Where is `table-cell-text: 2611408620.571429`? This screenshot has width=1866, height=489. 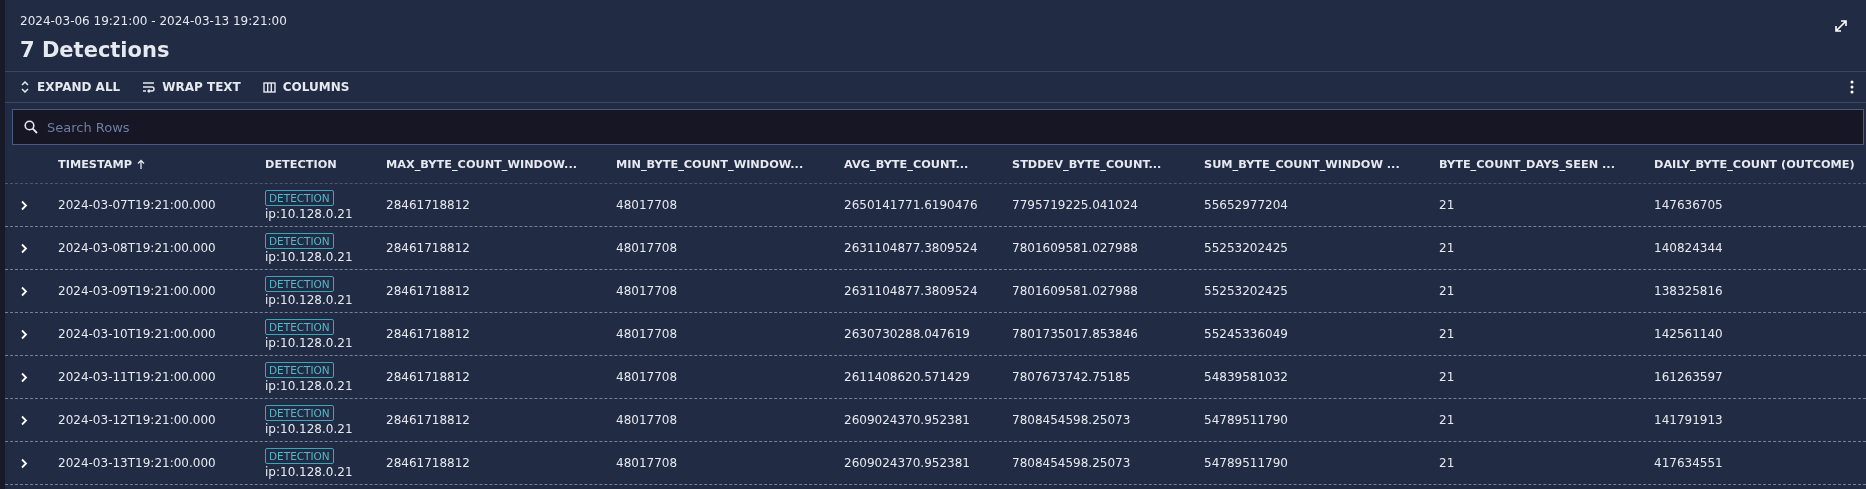 table-cell-text: 2611408620.571429 is located at coordinates (907, 377).